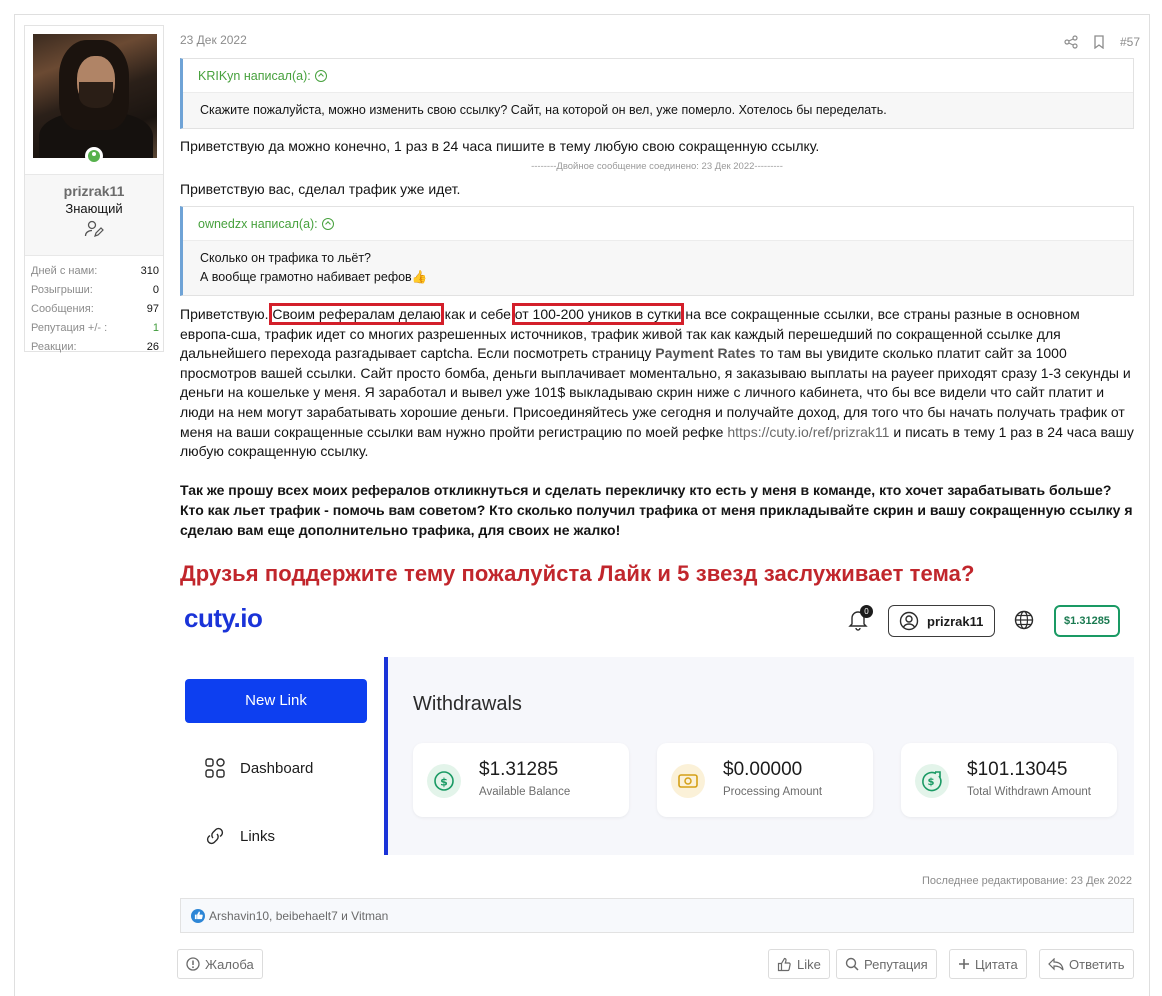 Image resolution: width=1162 pixels, height=996 pixels. Describe the element at coordinates (220, 964) in the screenshot. I see `report-button: Жалоба` at that location.